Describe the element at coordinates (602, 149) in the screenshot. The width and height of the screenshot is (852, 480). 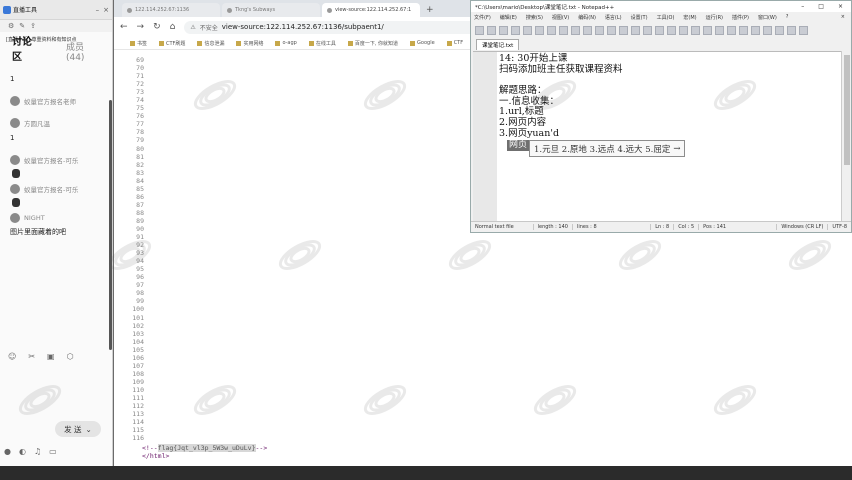
I see `ime-candidates: 1.元旦 2.原地 3.远点 4.远大 5.屈定` at that location.